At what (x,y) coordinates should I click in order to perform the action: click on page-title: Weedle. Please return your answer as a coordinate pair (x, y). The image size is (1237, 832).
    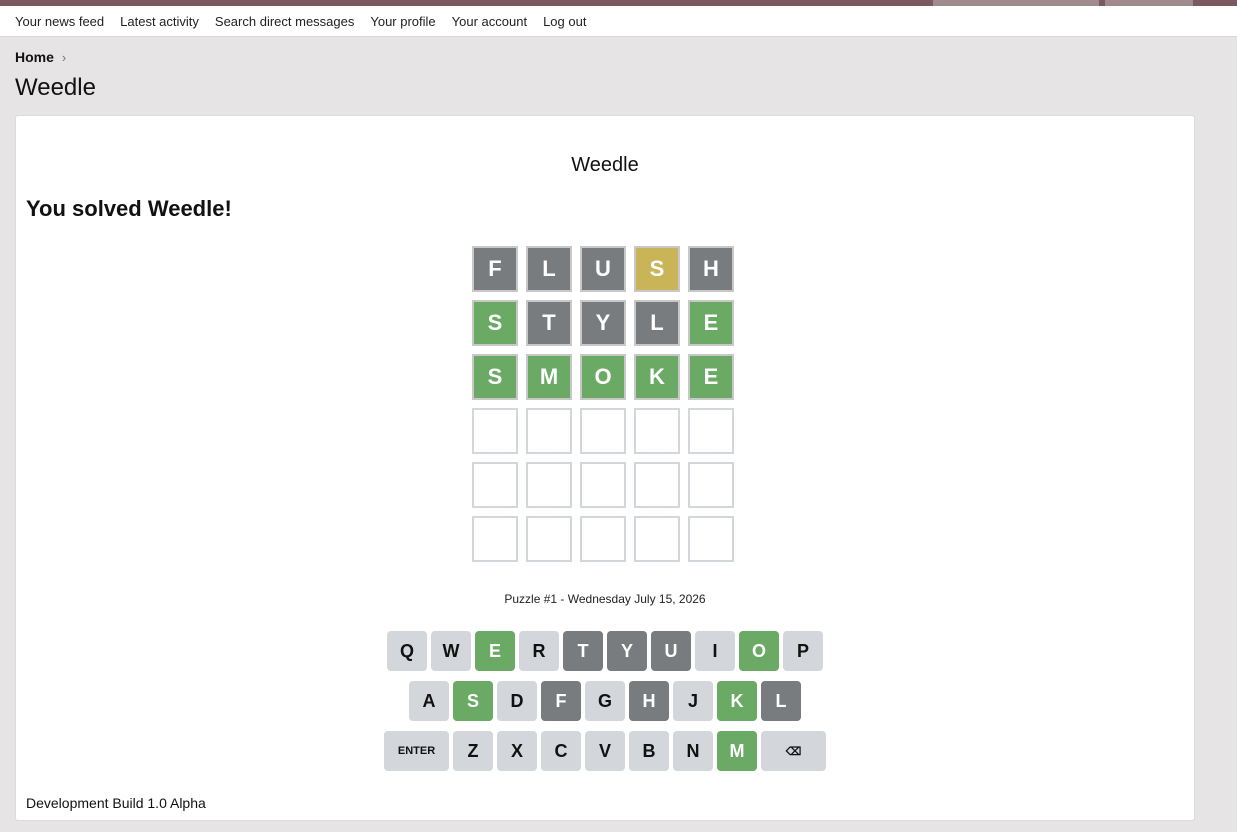
    Looking at the image, I should click on (55, 87).